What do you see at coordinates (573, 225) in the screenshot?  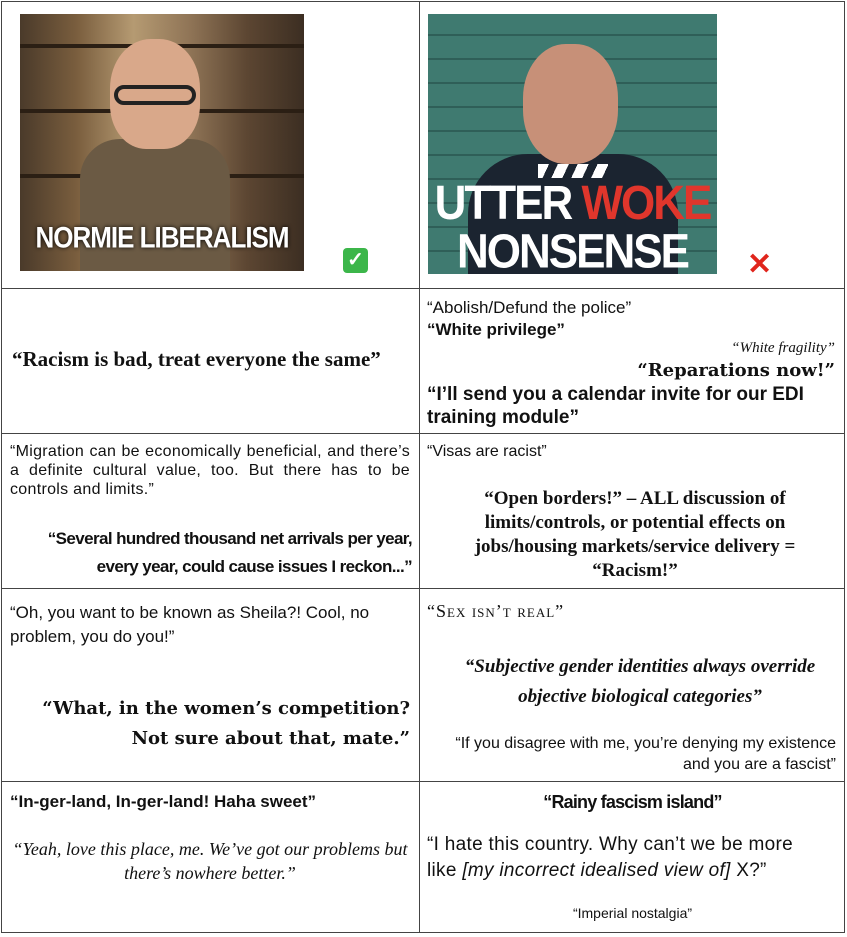 I see `image-caption: UTTER WOKE NONSENSE` at bounding box center [573, 225].